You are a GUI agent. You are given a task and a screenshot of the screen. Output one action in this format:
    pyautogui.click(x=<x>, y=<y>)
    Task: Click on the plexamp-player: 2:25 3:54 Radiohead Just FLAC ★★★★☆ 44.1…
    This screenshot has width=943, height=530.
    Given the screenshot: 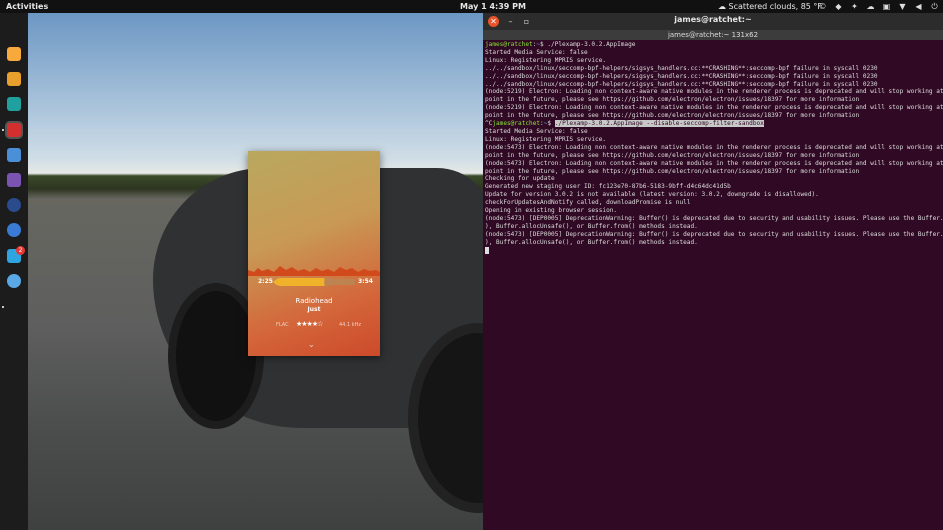 What is the action you would take?
    pyautogui.click(x=314, y=253)
    